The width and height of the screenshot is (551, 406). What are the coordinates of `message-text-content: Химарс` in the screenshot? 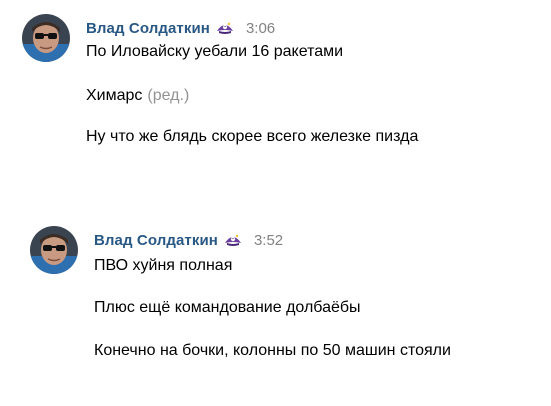 It's located at (114, 95).